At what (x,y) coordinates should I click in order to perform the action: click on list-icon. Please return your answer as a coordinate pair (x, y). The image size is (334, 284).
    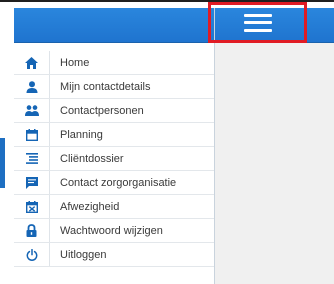
    Looking at the image, I should click on (32, 158).